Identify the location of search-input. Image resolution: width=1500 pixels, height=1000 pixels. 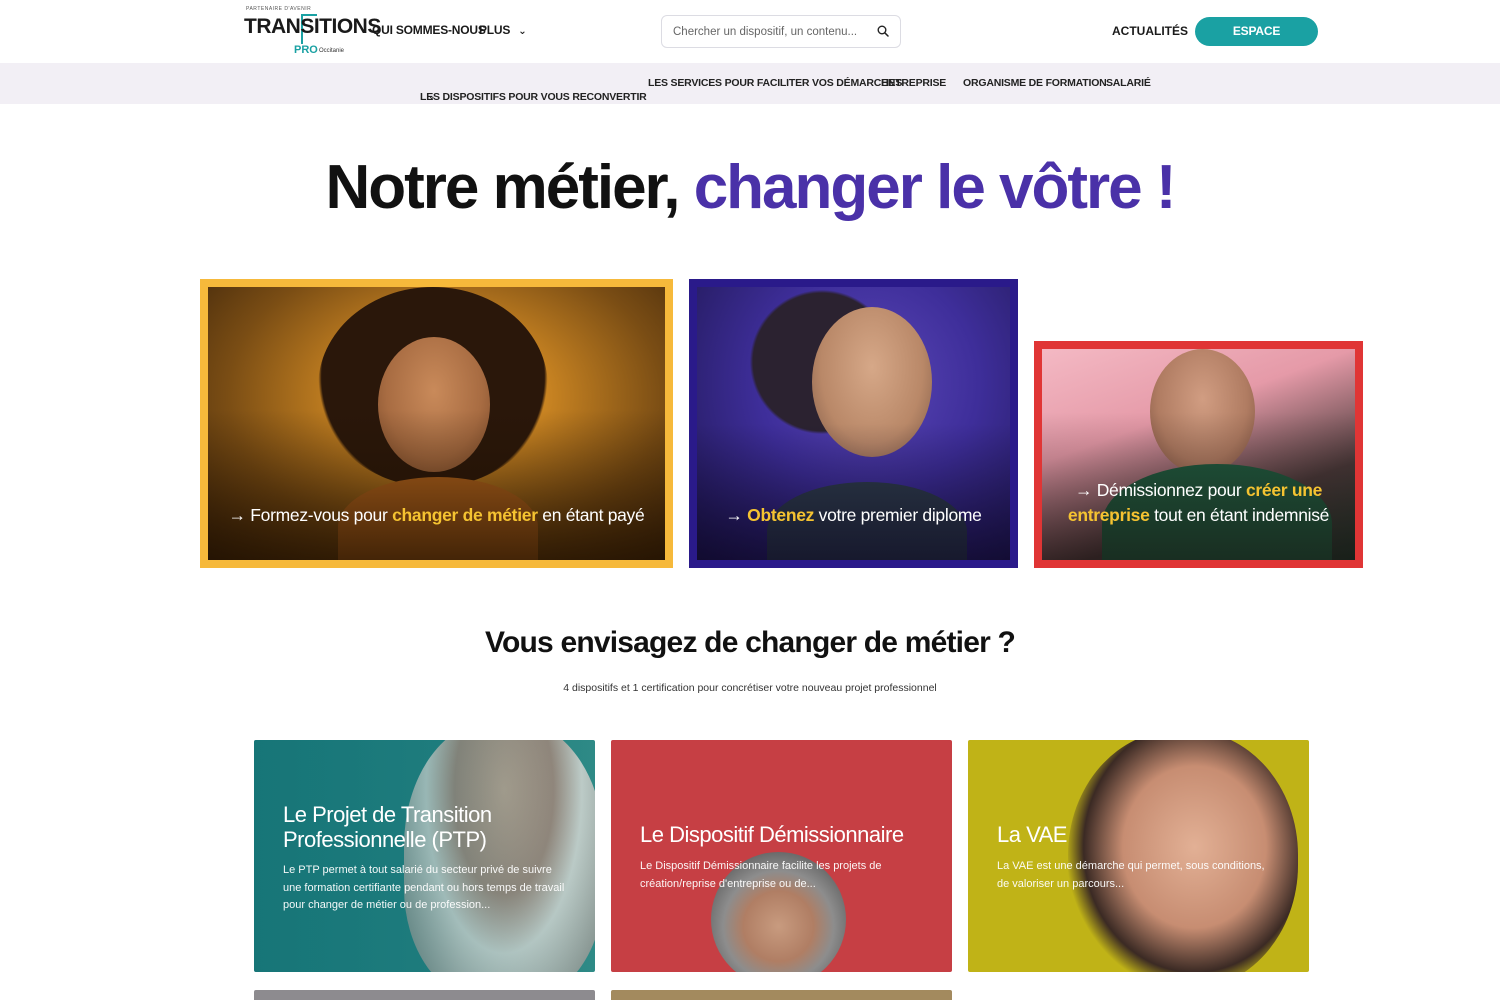
(768, 32).